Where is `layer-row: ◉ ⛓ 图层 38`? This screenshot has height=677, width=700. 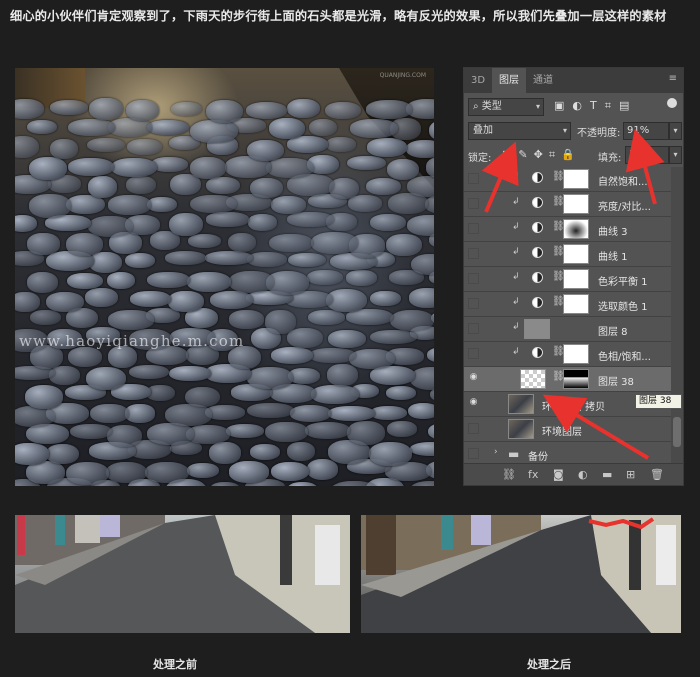 layer-row: ◉ ⛓ 图层 38 is located at coordinates (567, 379).